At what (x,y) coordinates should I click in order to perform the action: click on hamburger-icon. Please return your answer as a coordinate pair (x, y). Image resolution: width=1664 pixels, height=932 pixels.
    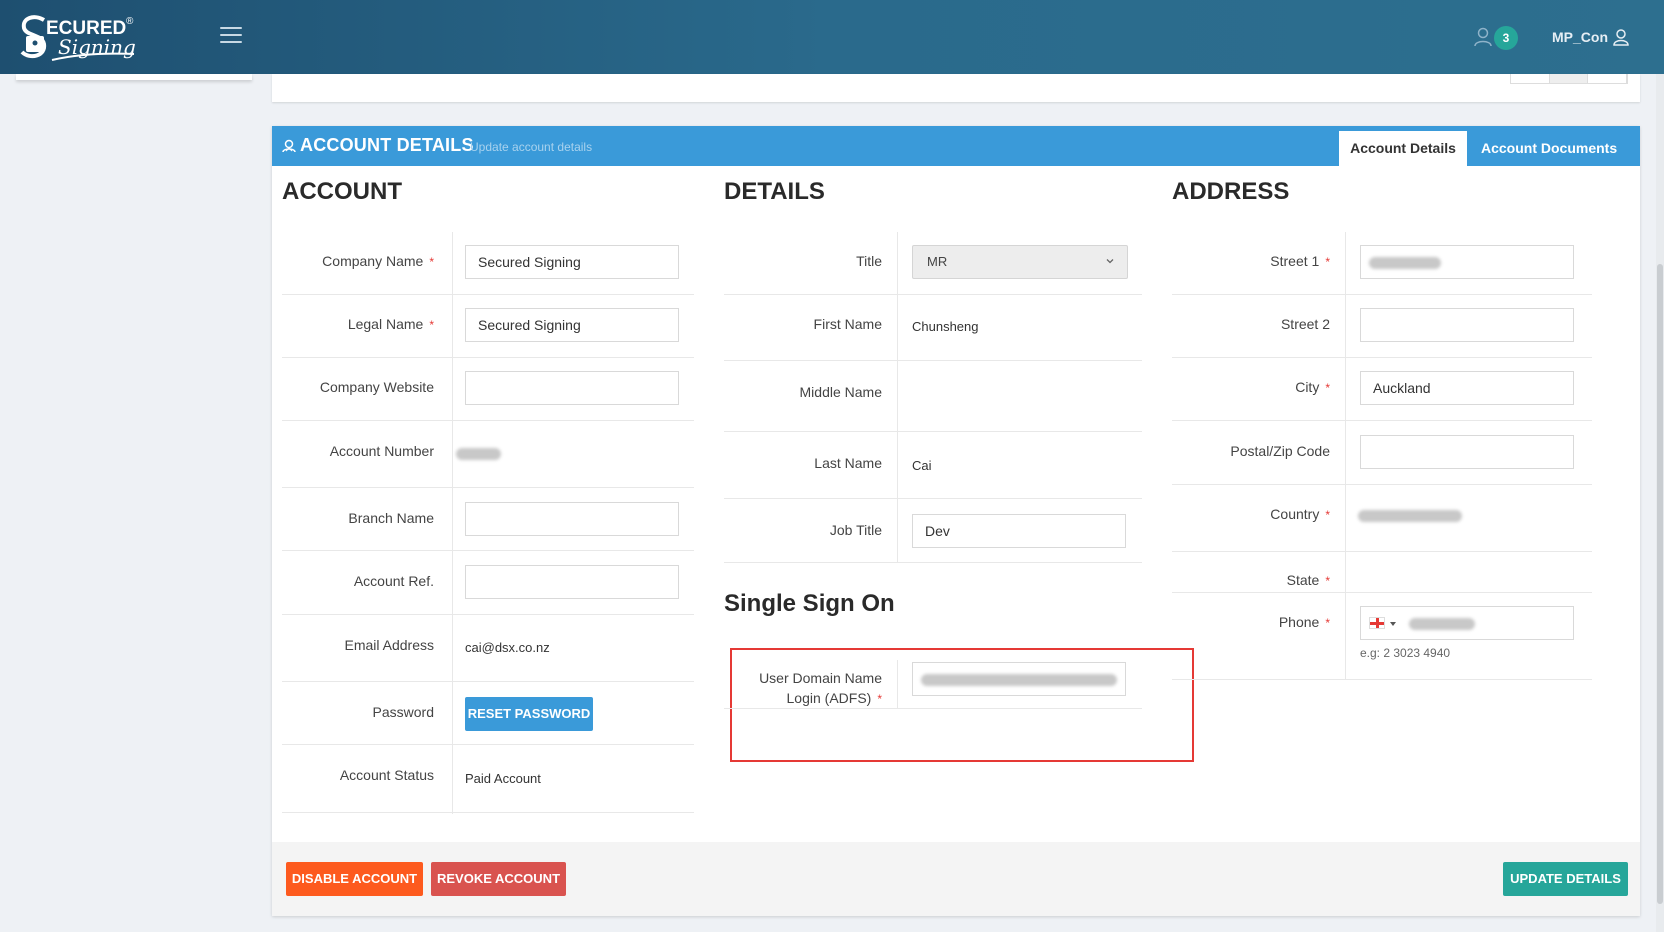
    Looking at the image, I should click on (231, 36).